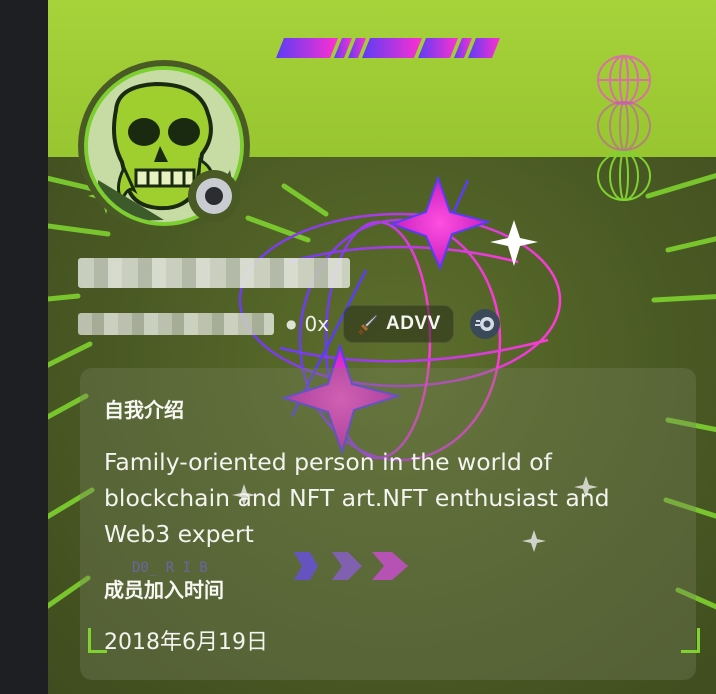 The image size is (716, 694). What do you see at coordinates (214, 273) in the screenshot?
I see `display-name-redacted` at bounding box center [214, 273].